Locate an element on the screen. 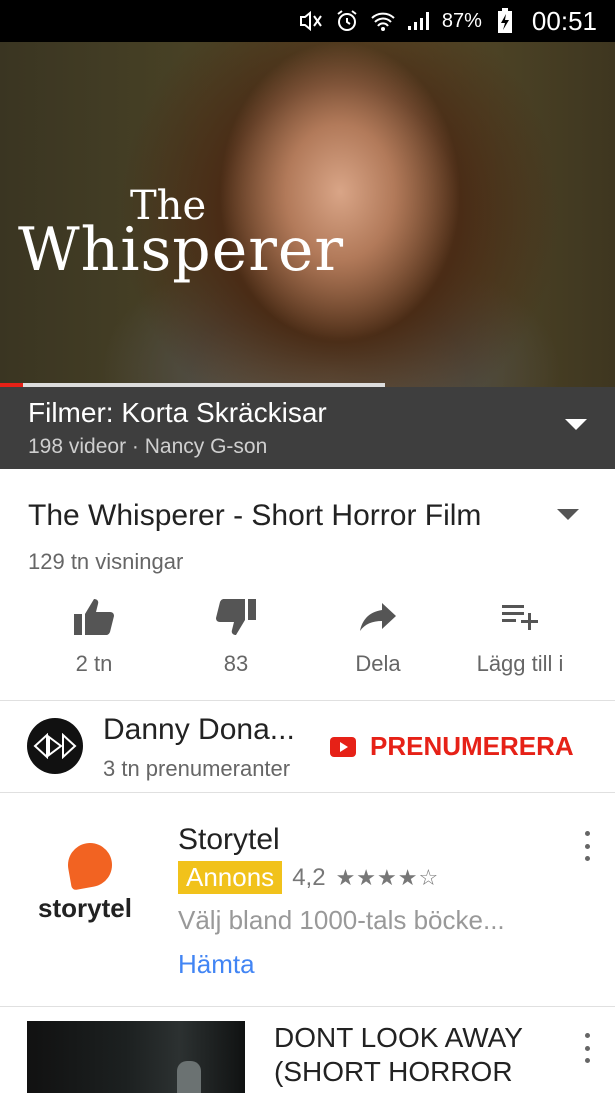  storytel-wordmark: storytel is located at coordinates (85, 908).